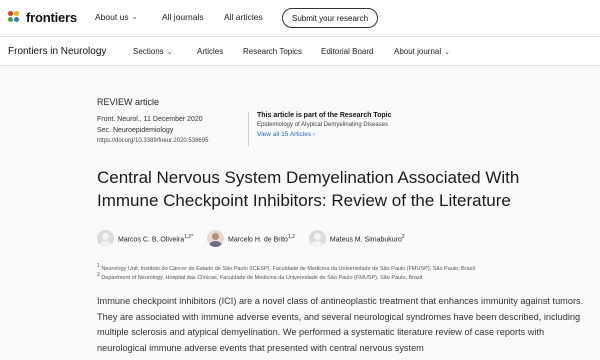 This screenshot has height=360, width=600. What do you see at coordinates (15, 17) in the screenshot?
I see `frontiers-logo-icon` at bounding box center [15, 17].